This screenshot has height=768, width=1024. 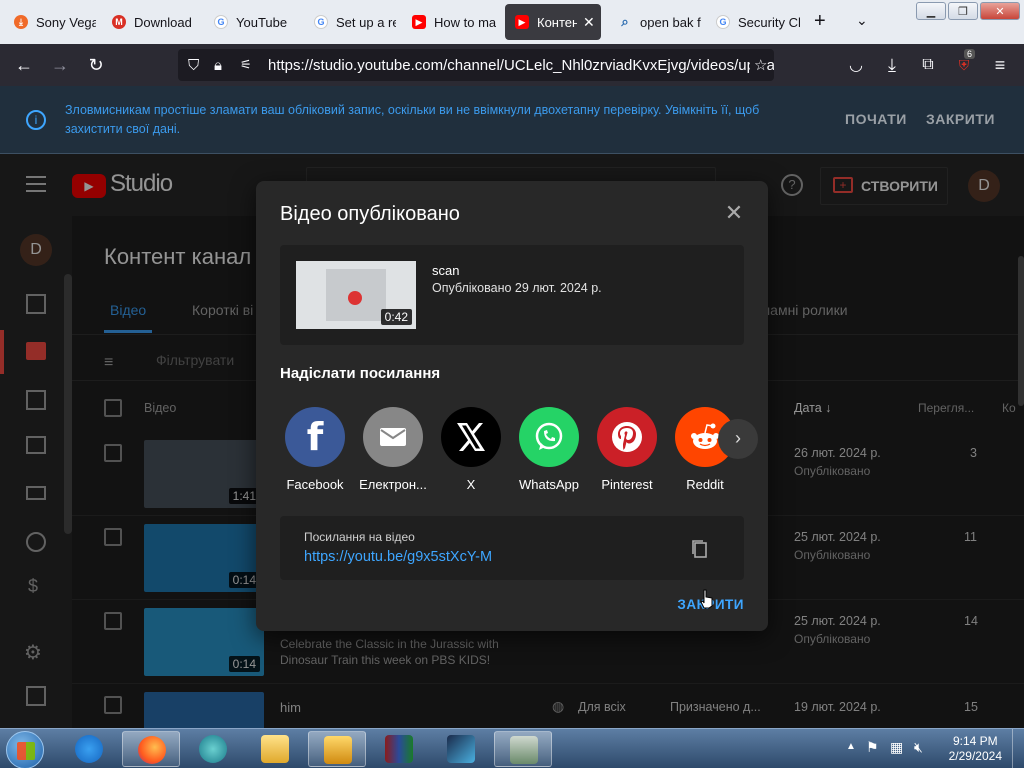 I want to click on browser-tab: ▶ How to ma, so click(x=450, y=22).